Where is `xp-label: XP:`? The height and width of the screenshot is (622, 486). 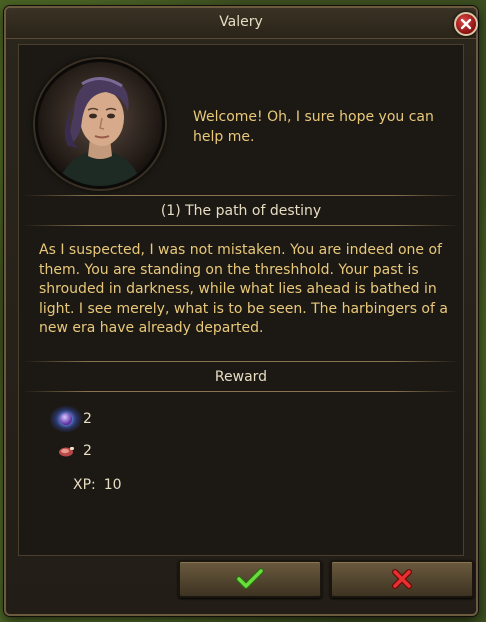 xp-label: XP: is located at coordinates (84, 485).